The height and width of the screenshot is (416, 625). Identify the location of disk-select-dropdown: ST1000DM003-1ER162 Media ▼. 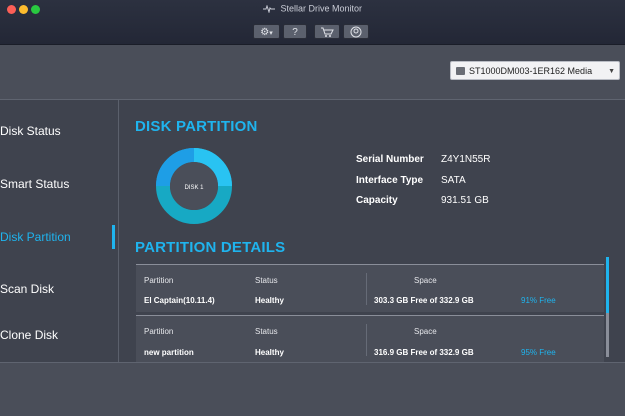
(535, 70).